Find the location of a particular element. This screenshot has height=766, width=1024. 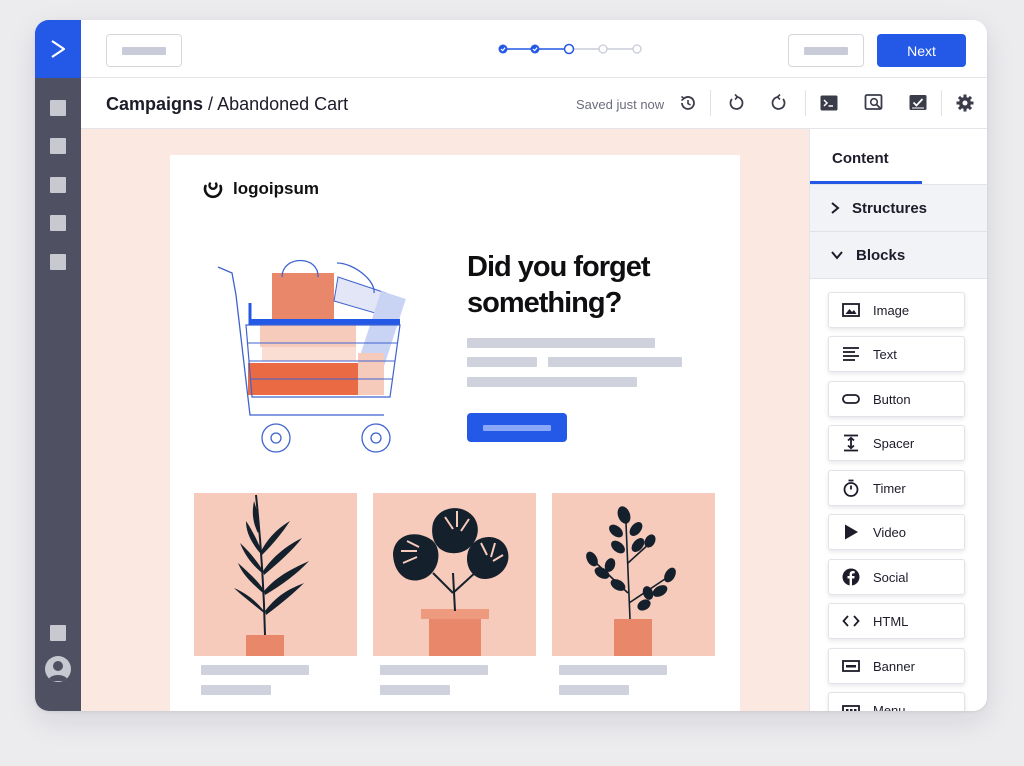

checklist-icon is located at coordinates (918, 102).